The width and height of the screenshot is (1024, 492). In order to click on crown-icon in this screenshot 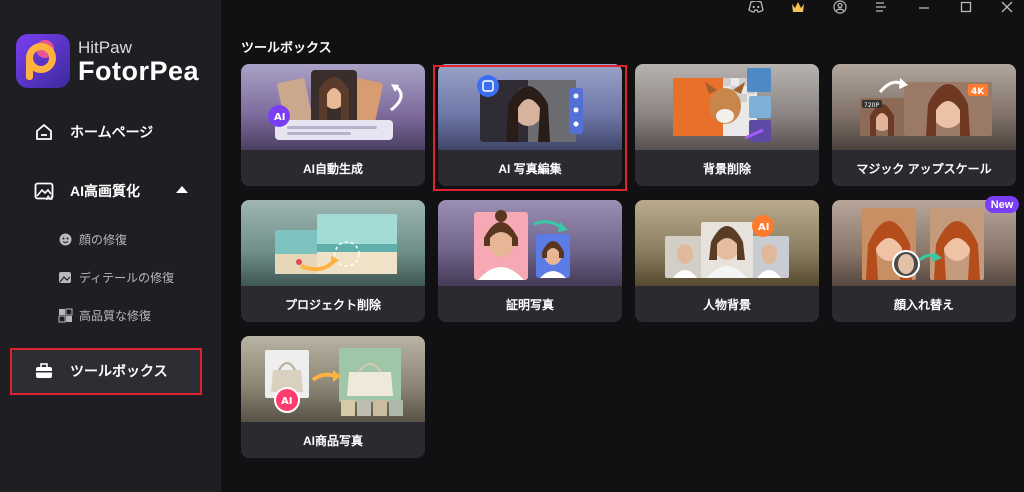, I will do `click(798, 7)`.